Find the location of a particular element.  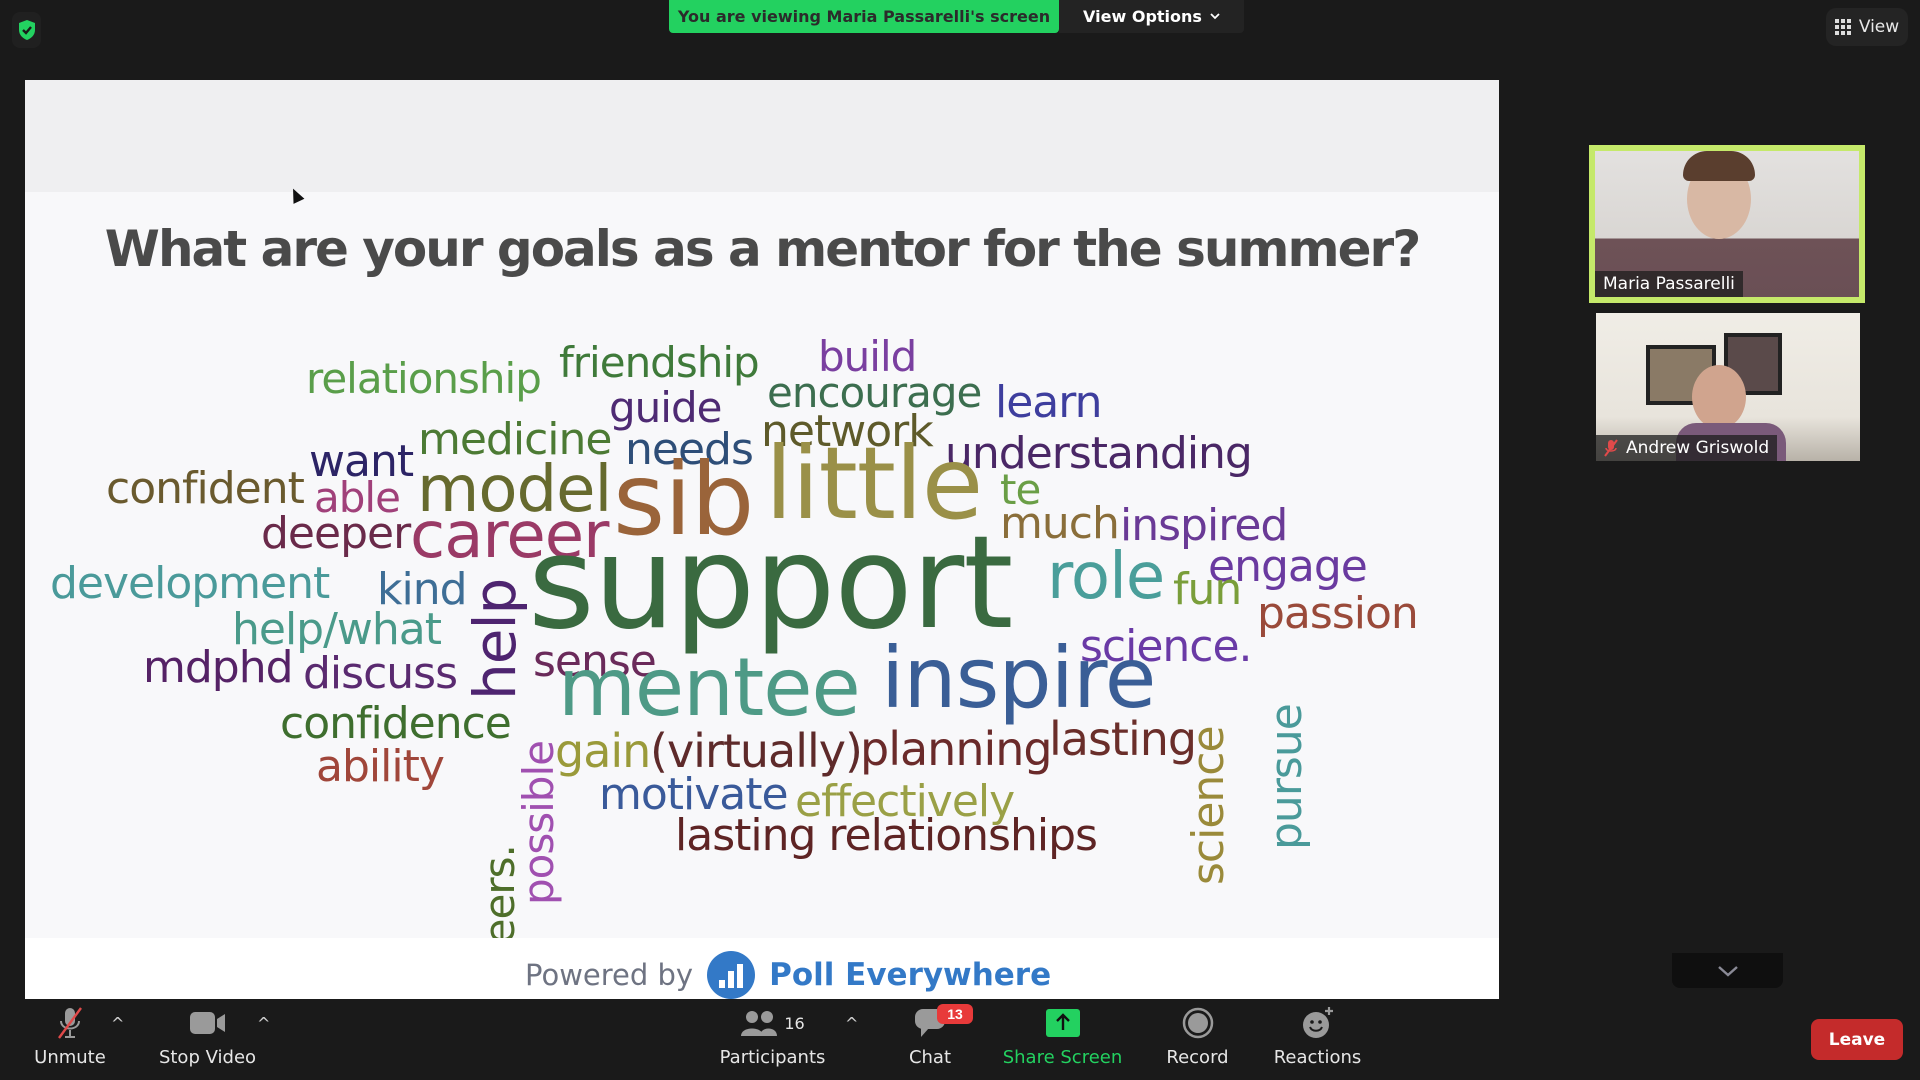

record-button: Record is located at coordinates (1197, 1042).